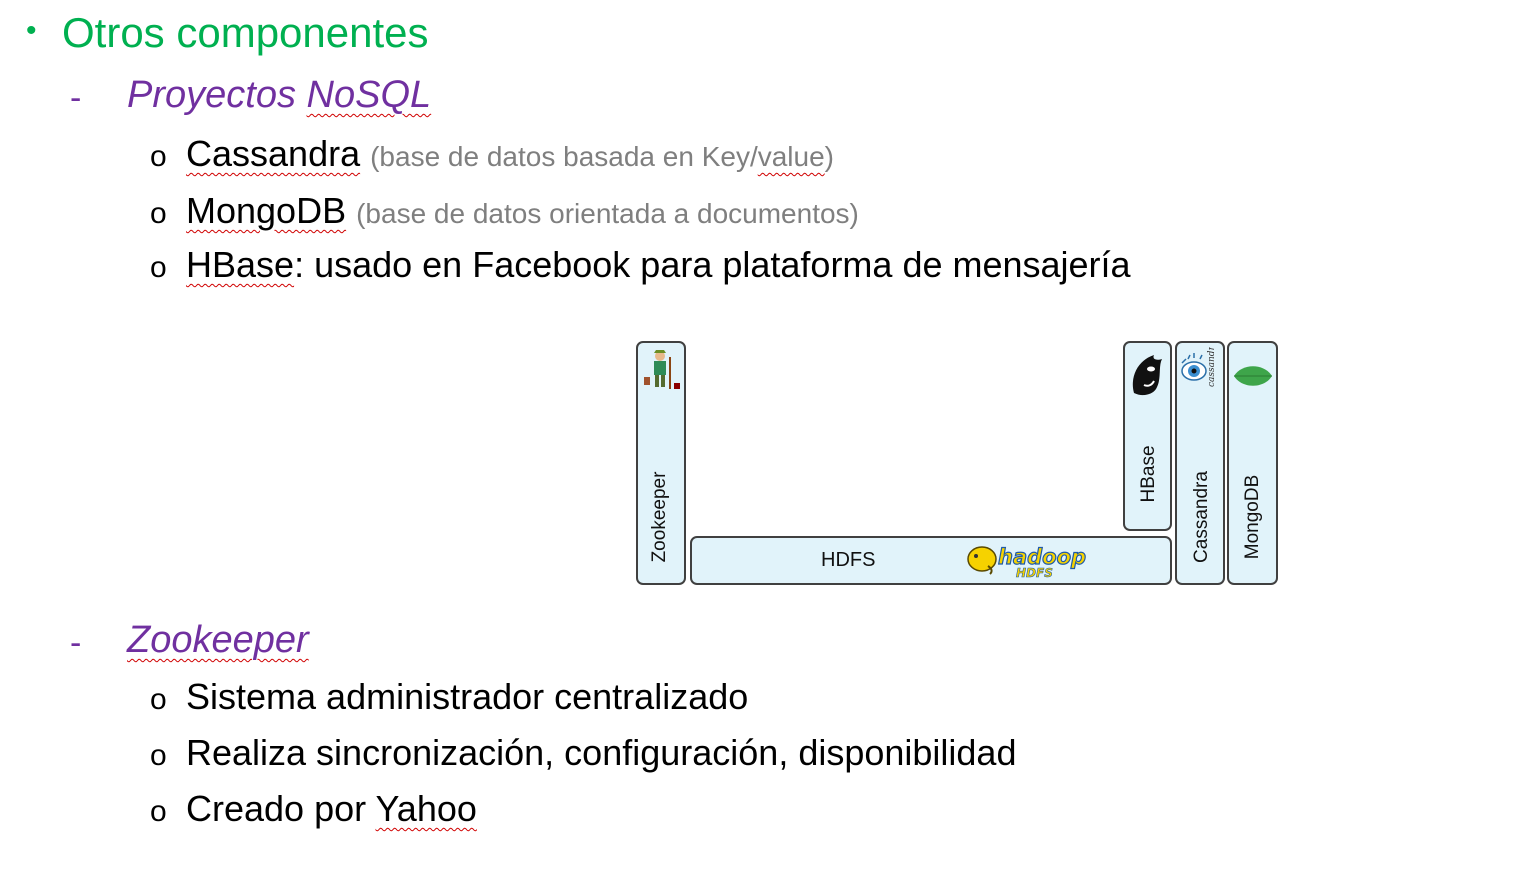 The width and height of the screenshot is (1522, 880). Describe the element at coordinates (467, 696) in the screenshot. I see `list-item-zk-1: Sistema administrador centralizado` at that location.